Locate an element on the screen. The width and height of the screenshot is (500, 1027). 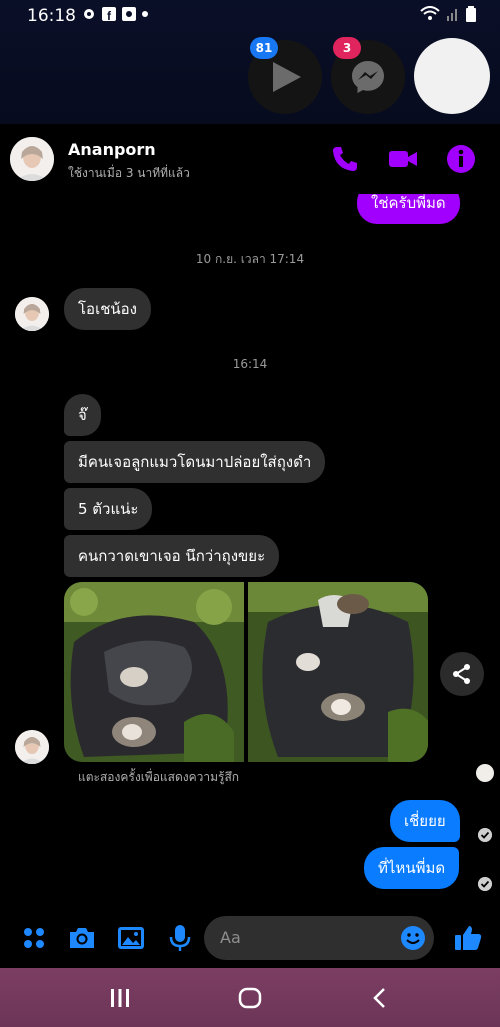
status-left-icons: f is located at coordinates (115, 14).